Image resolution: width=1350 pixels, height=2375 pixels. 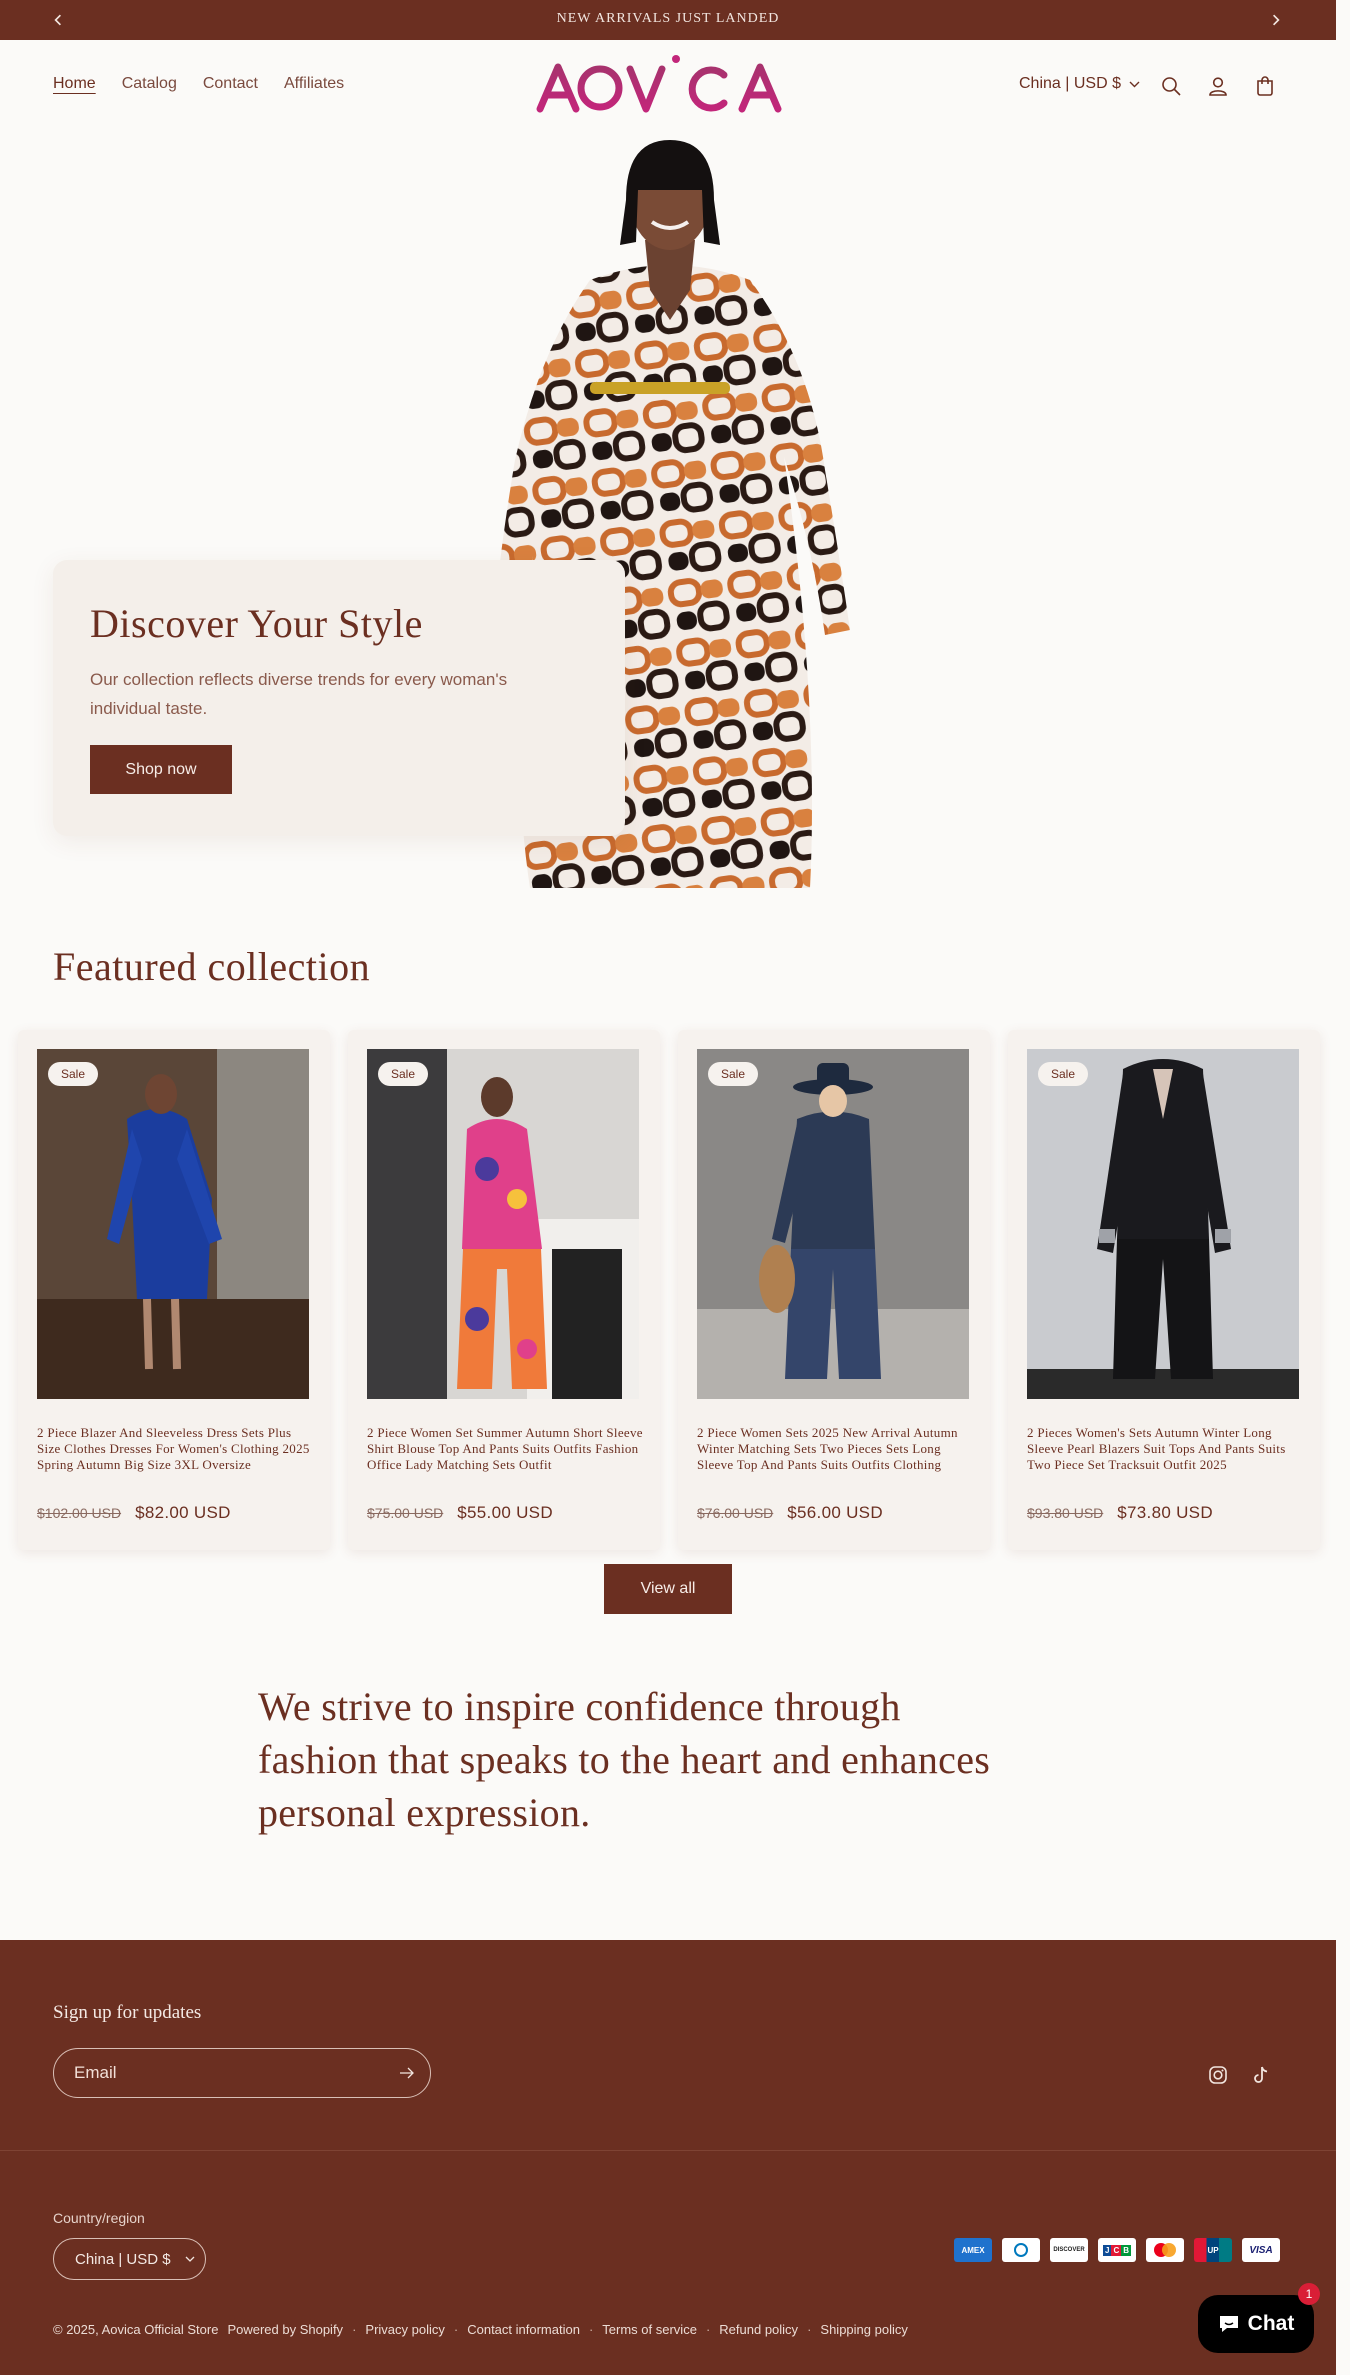 I want to click on cart-icon, so click(x=1265, y=86).